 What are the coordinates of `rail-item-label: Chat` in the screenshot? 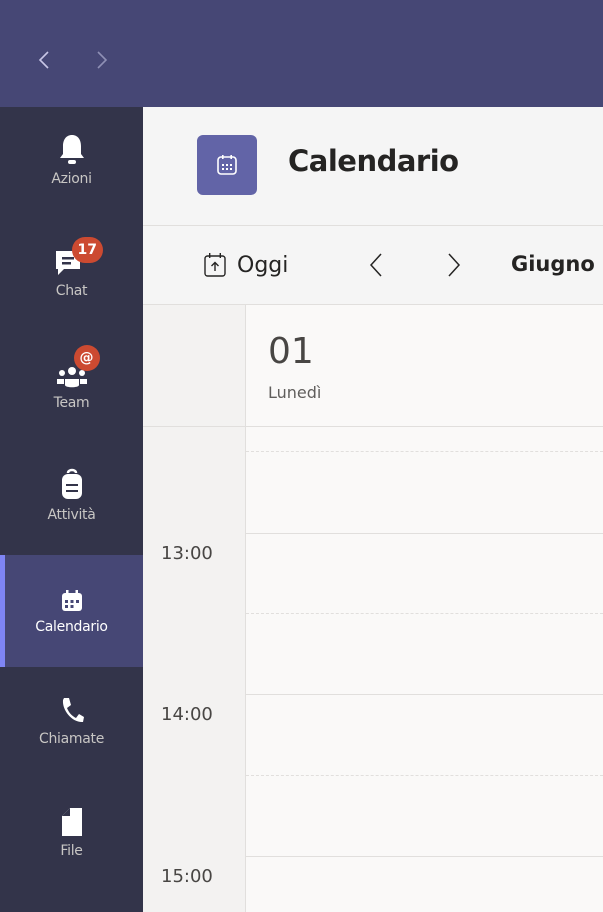 It's located at (71, 291).